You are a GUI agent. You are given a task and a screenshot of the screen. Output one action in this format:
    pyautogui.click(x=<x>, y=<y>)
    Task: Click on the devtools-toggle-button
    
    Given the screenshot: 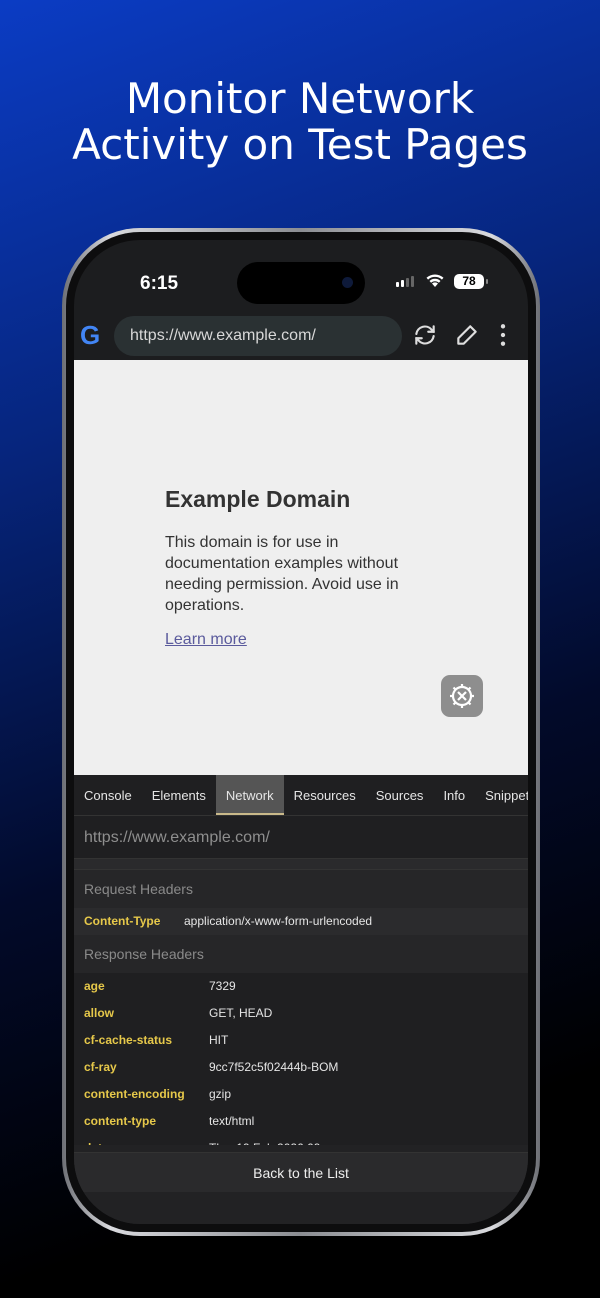 What is the action you would take?
    pyautogui.click(x=462, y=696)
    